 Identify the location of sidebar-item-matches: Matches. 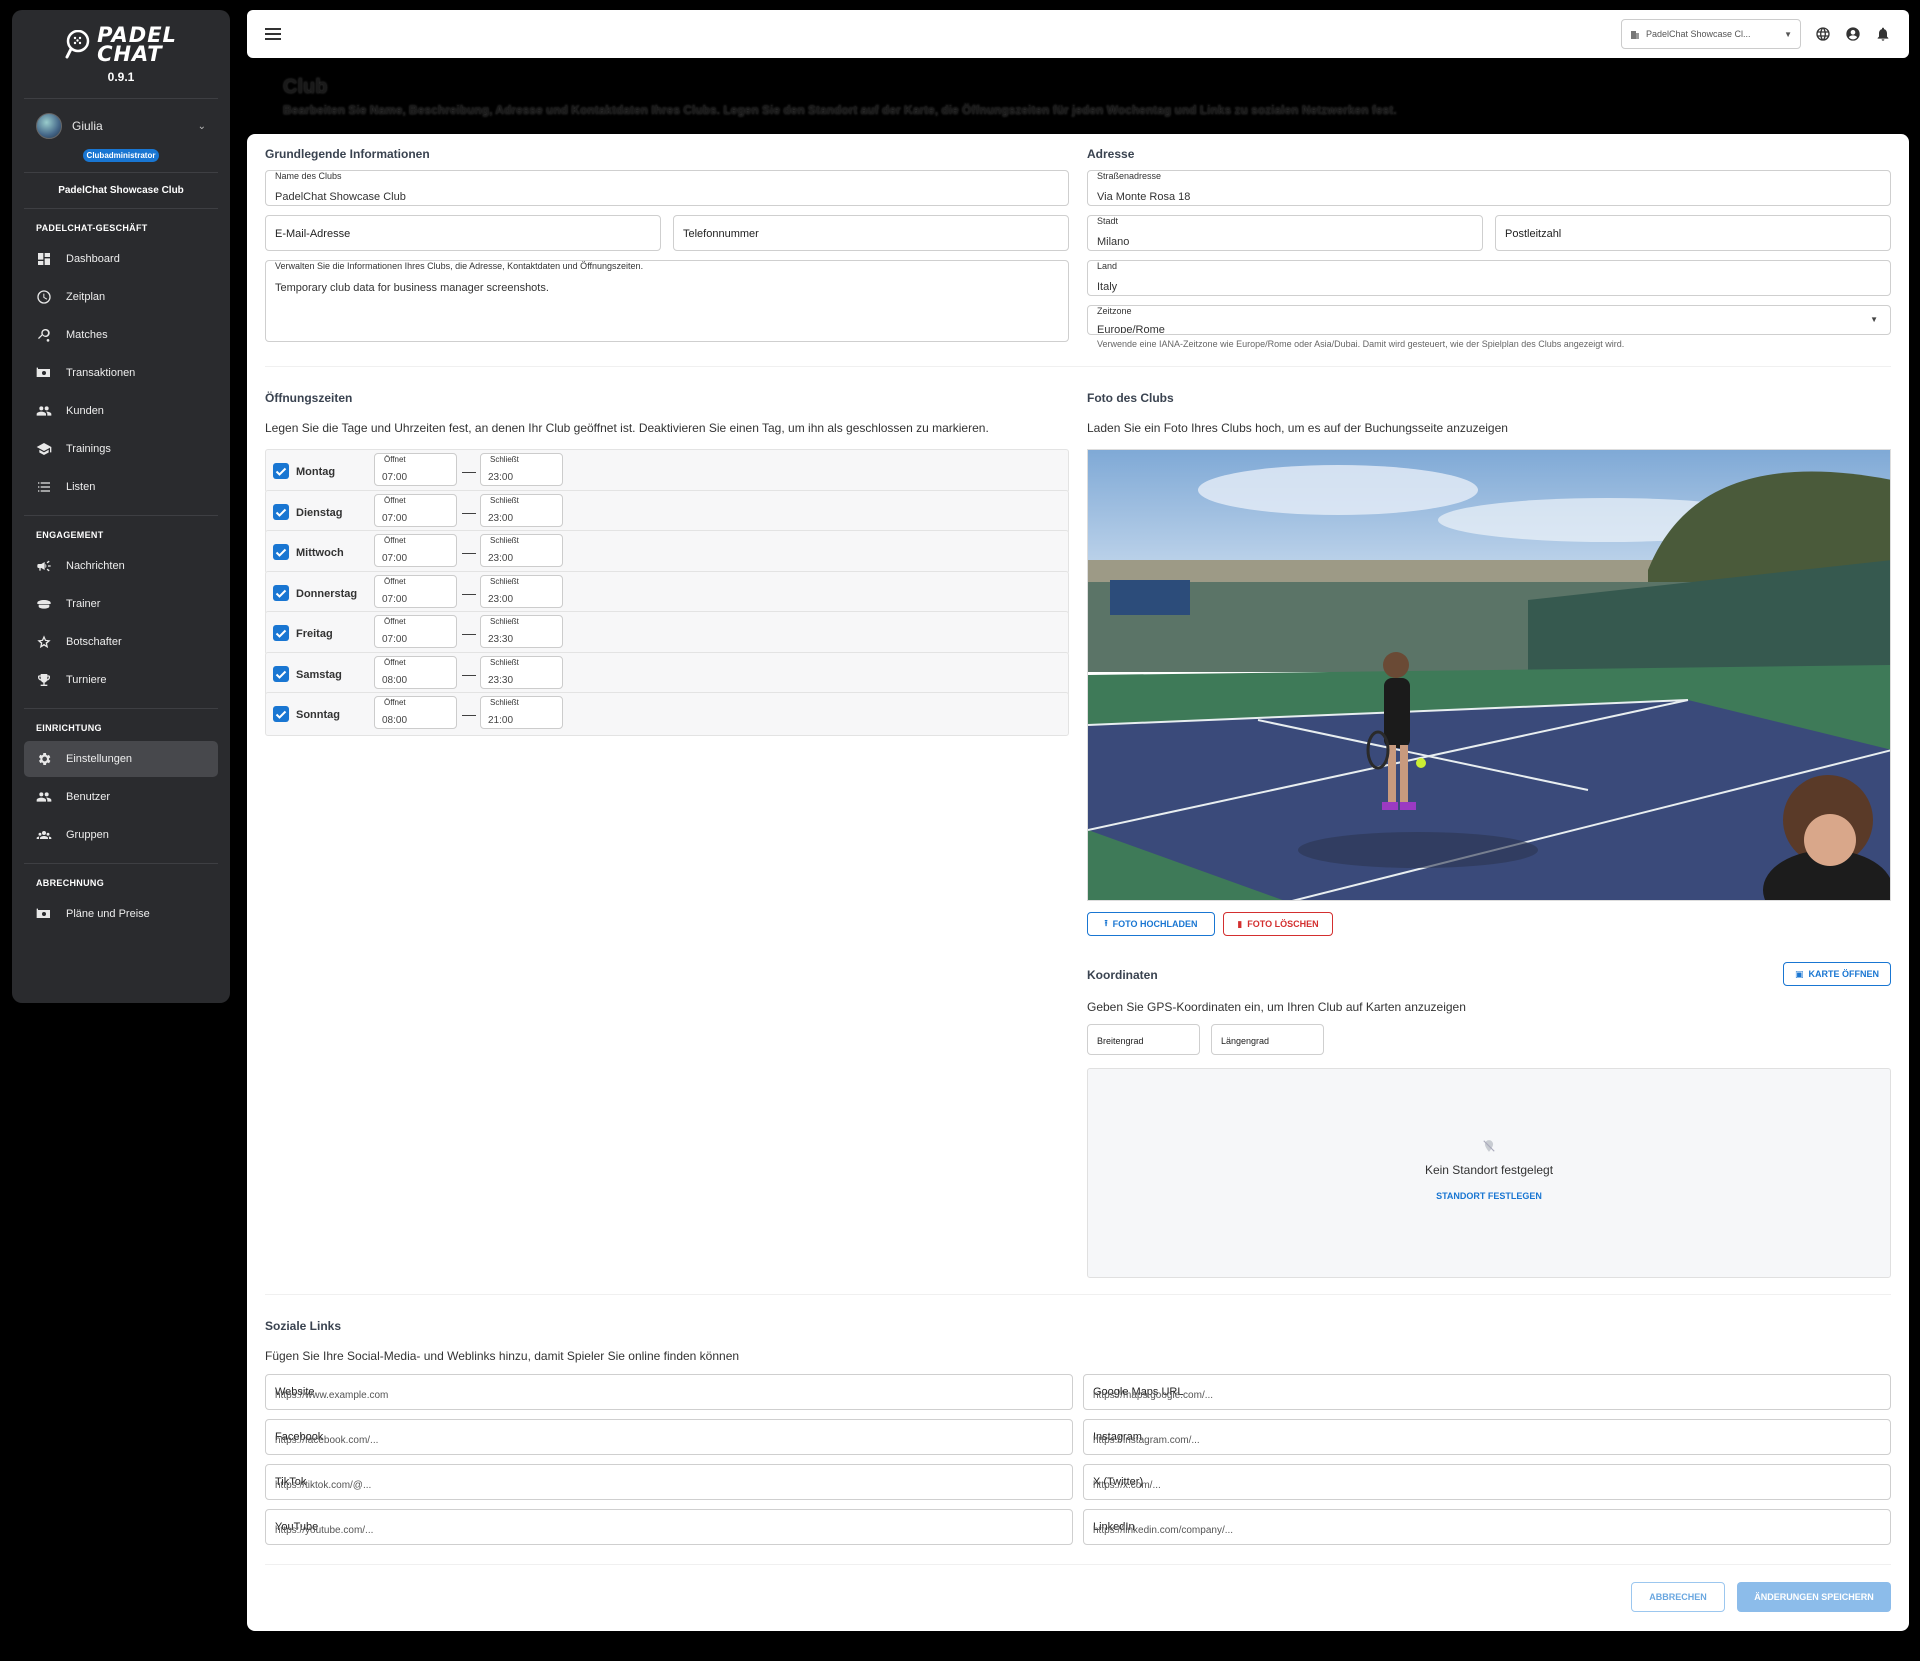
(121, 335).